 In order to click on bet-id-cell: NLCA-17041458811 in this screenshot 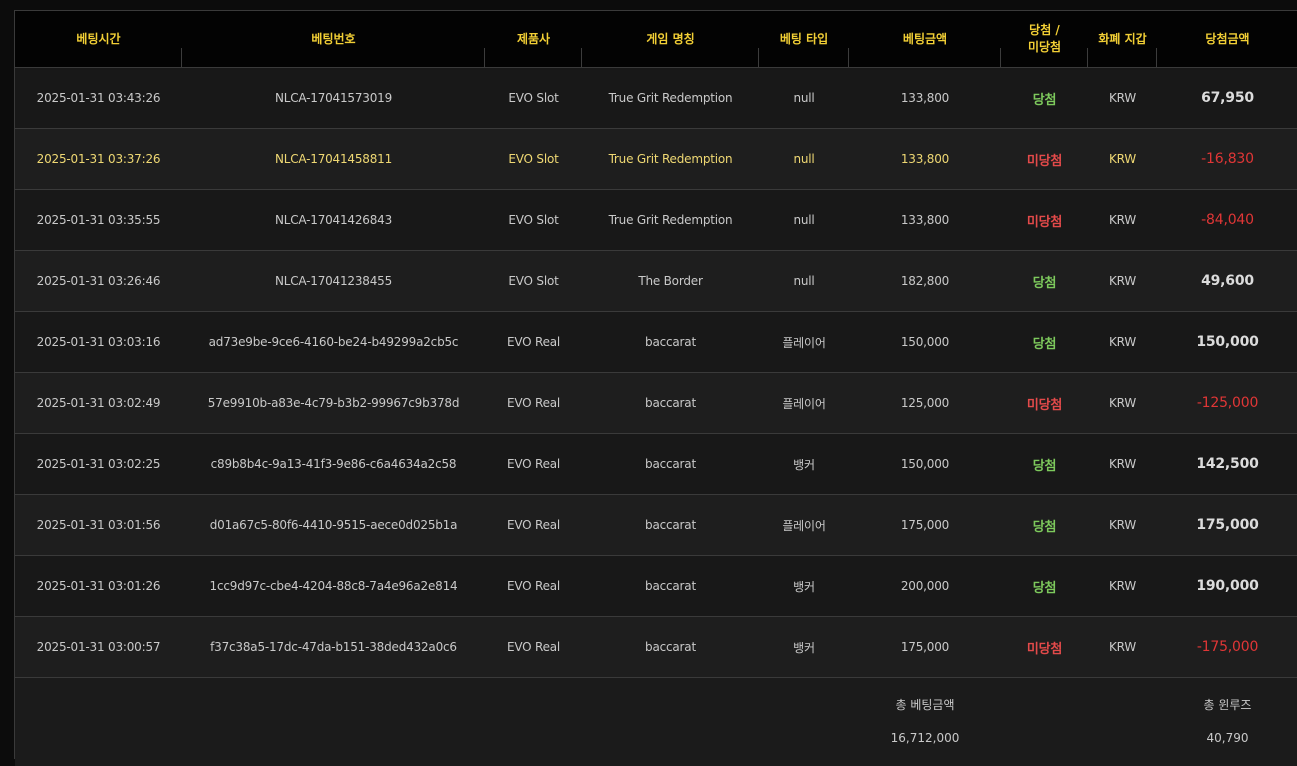, I will do `click(333, 159)`.